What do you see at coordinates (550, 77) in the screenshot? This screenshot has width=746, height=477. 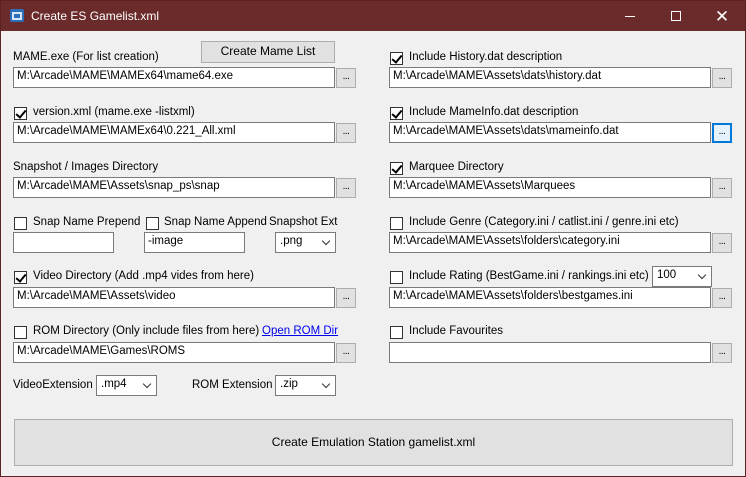 I see `history-input: M:\Arcade\MAME\Assets\dats\history.dat` at bounding box center [550, 77].